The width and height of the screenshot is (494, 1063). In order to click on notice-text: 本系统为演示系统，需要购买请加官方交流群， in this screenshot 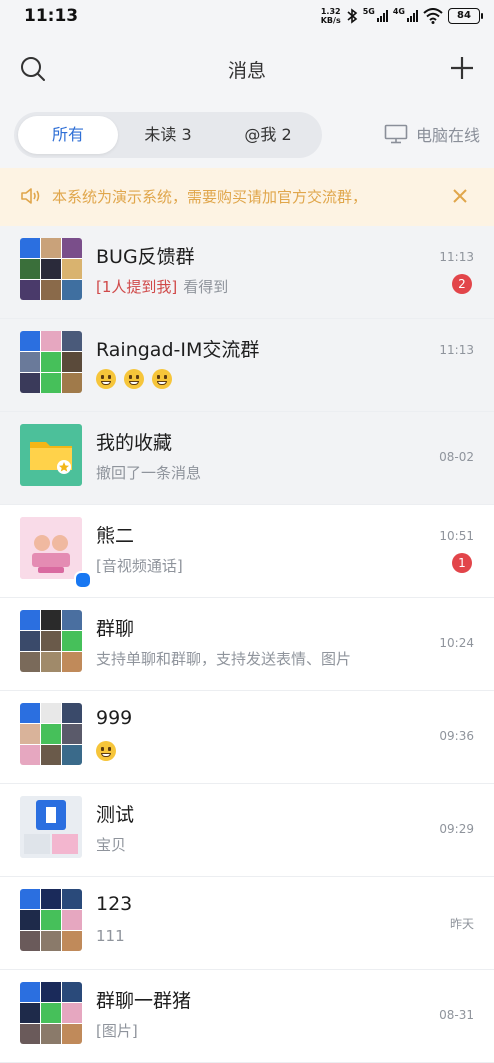, I will do `click(210, 197)`.